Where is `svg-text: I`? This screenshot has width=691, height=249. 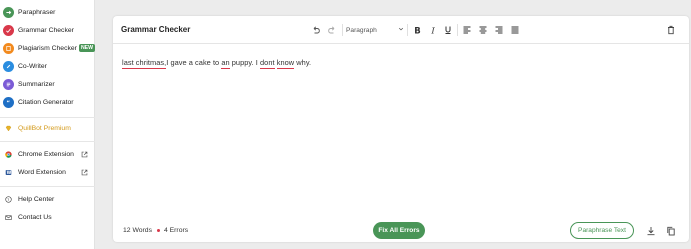
svg-text: I is located at coordinates (432, 30).